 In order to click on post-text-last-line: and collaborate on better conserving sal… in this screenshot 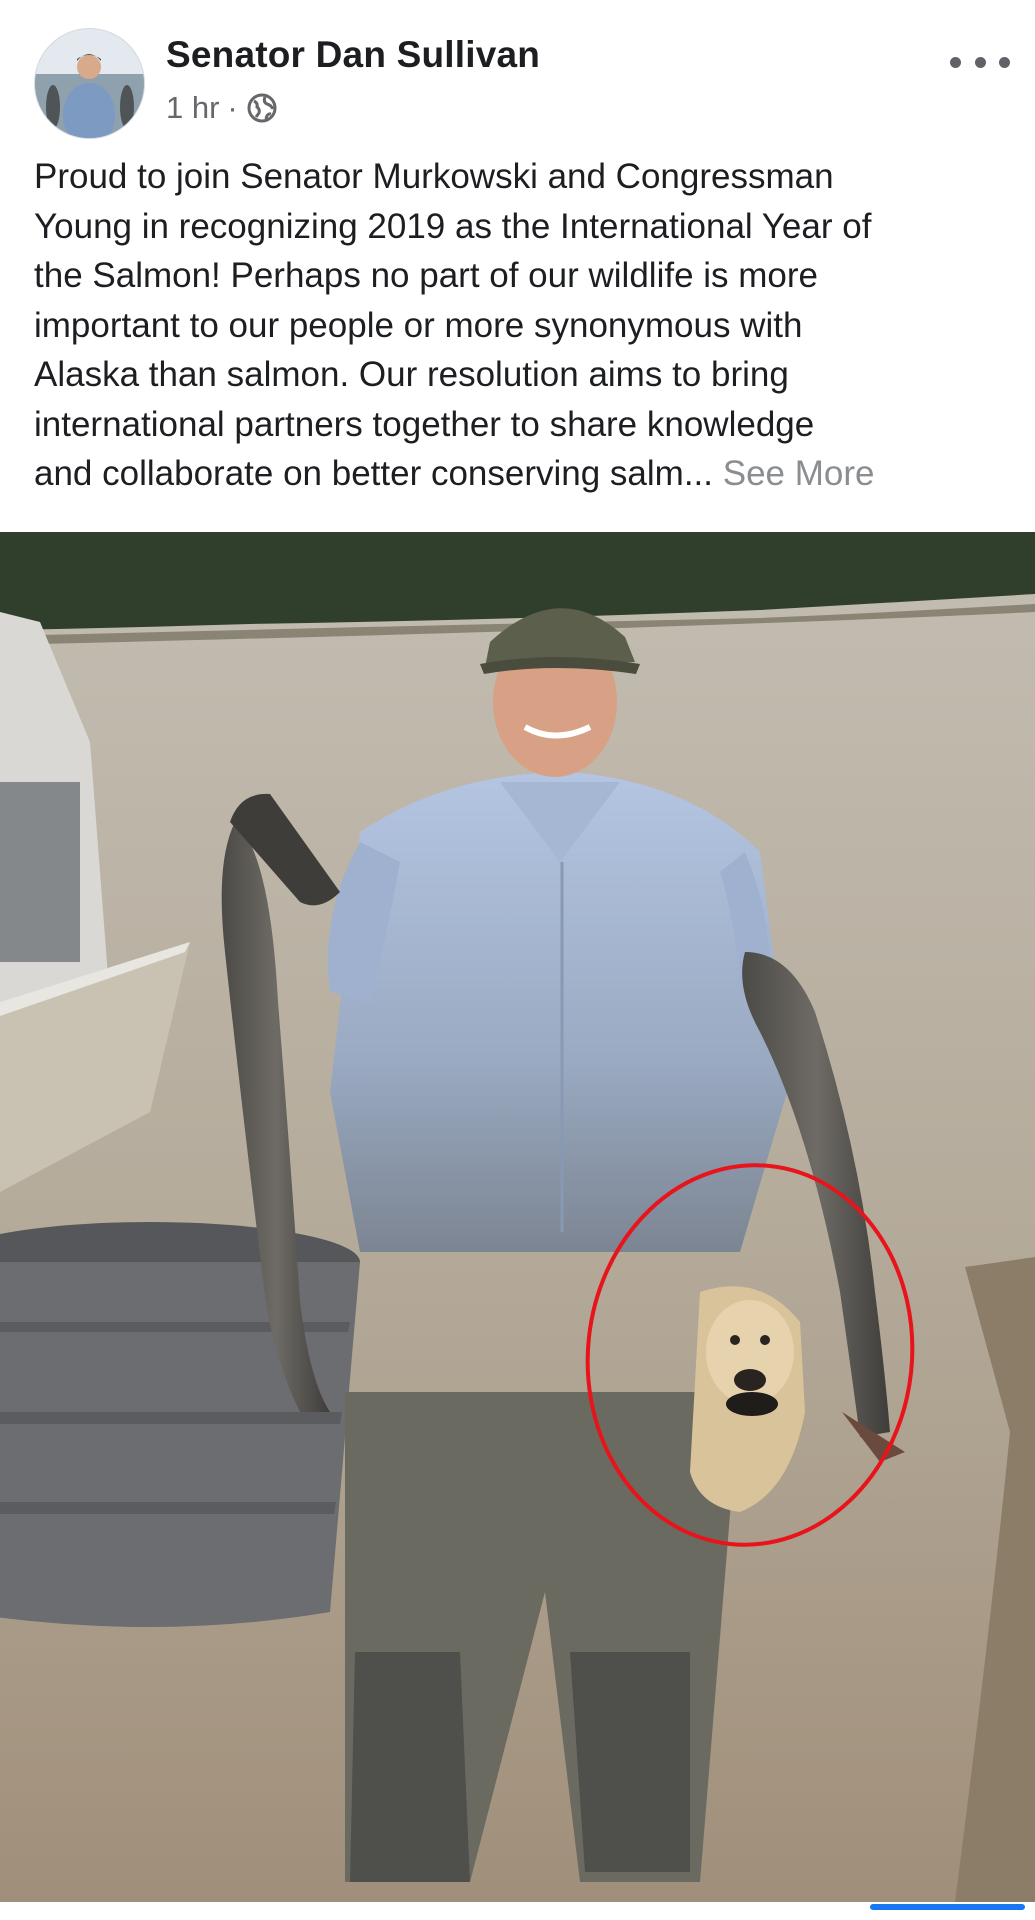, I will do `click(521, 474)`.